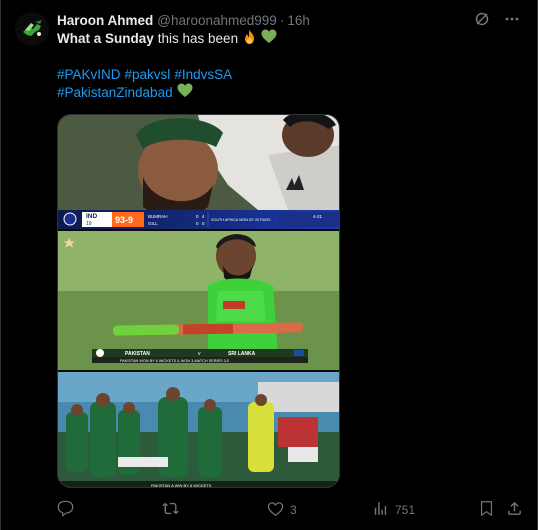 This screenshot has width=538, height=530. I want to click on repost-button, so click(173, 510).